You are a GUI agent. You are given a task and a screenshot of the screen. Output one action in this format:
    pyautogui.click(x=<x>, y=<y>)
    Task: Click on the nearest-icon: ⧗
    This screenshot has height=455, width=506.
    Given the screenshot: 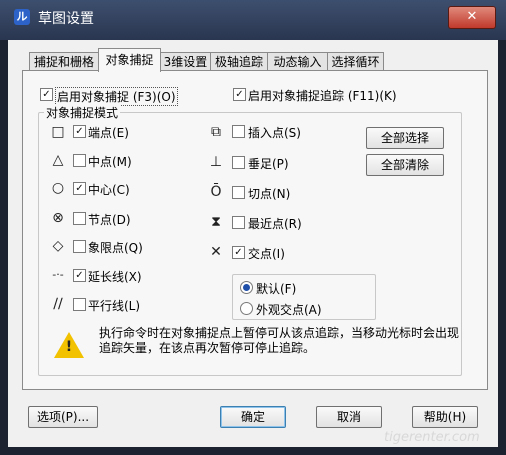 What is the action you would take?
    pyautogui.click(x=216, y=222)
    